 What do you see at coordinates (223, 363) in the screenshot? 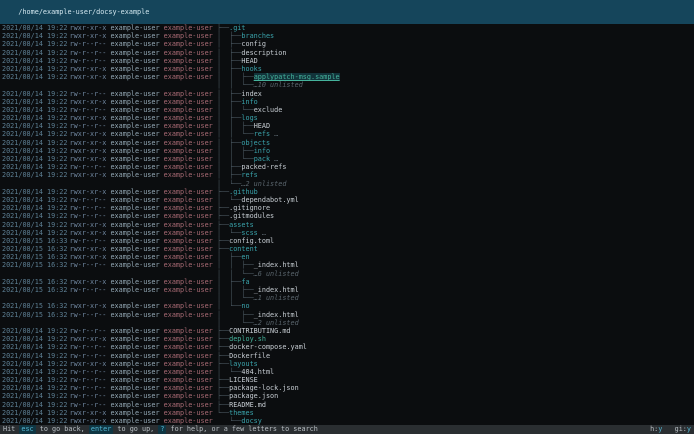
I see `tree-branch-glyphs: ├──` at bounding box center [223, 363].